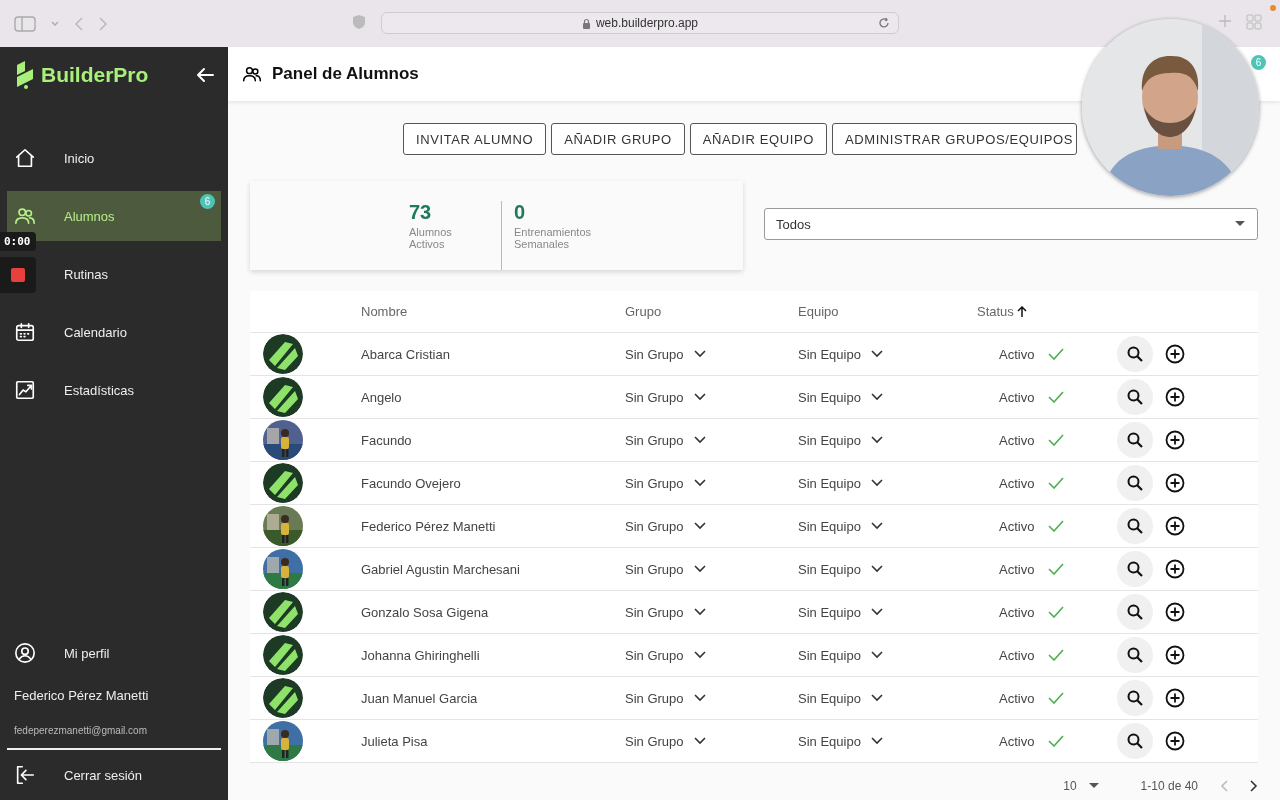 The height and width of the screenshot is (800, 1280). I want to click on stop-recording-button, so click(18, 275).